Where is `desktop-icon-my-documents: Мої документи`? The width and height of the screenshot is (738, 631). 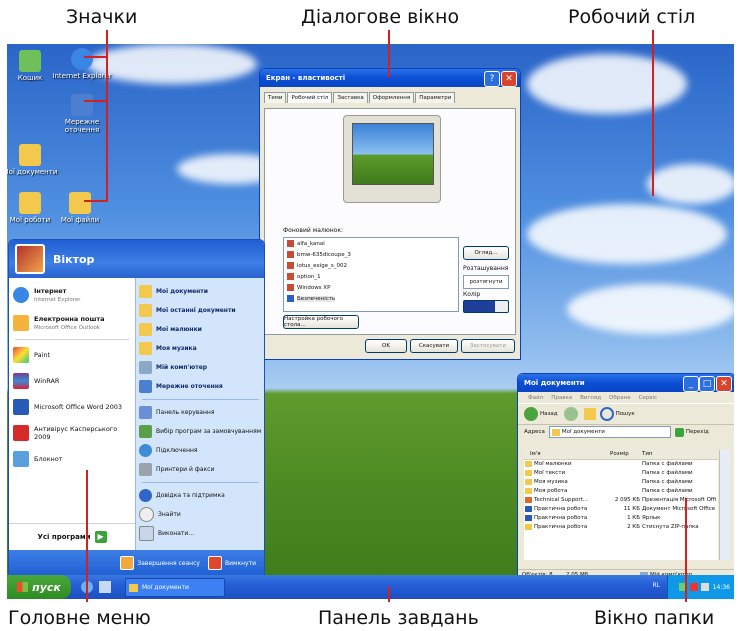 desktop-icon-my-documents: Мої документи is located at coordinates (36, 160).